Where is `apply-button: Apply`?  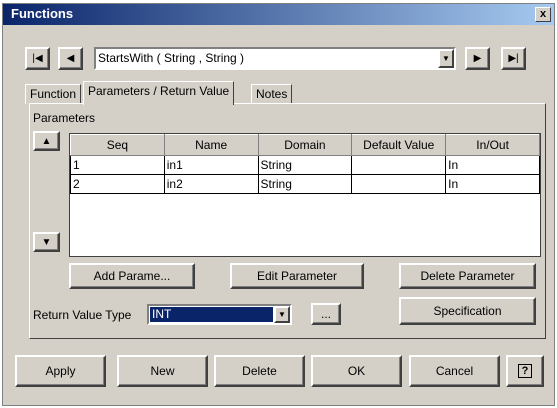 apply-button: Apply is located at coordinates (60, 371).